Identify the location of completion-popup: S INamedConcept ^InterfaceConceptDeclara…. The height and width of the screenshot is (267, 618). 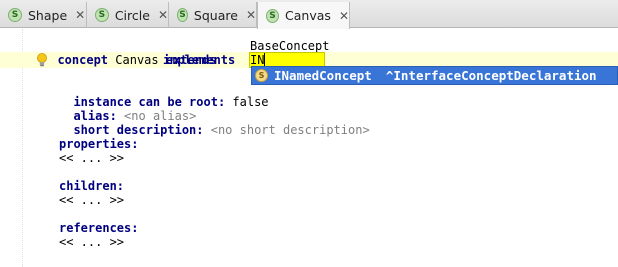
(434, 75).